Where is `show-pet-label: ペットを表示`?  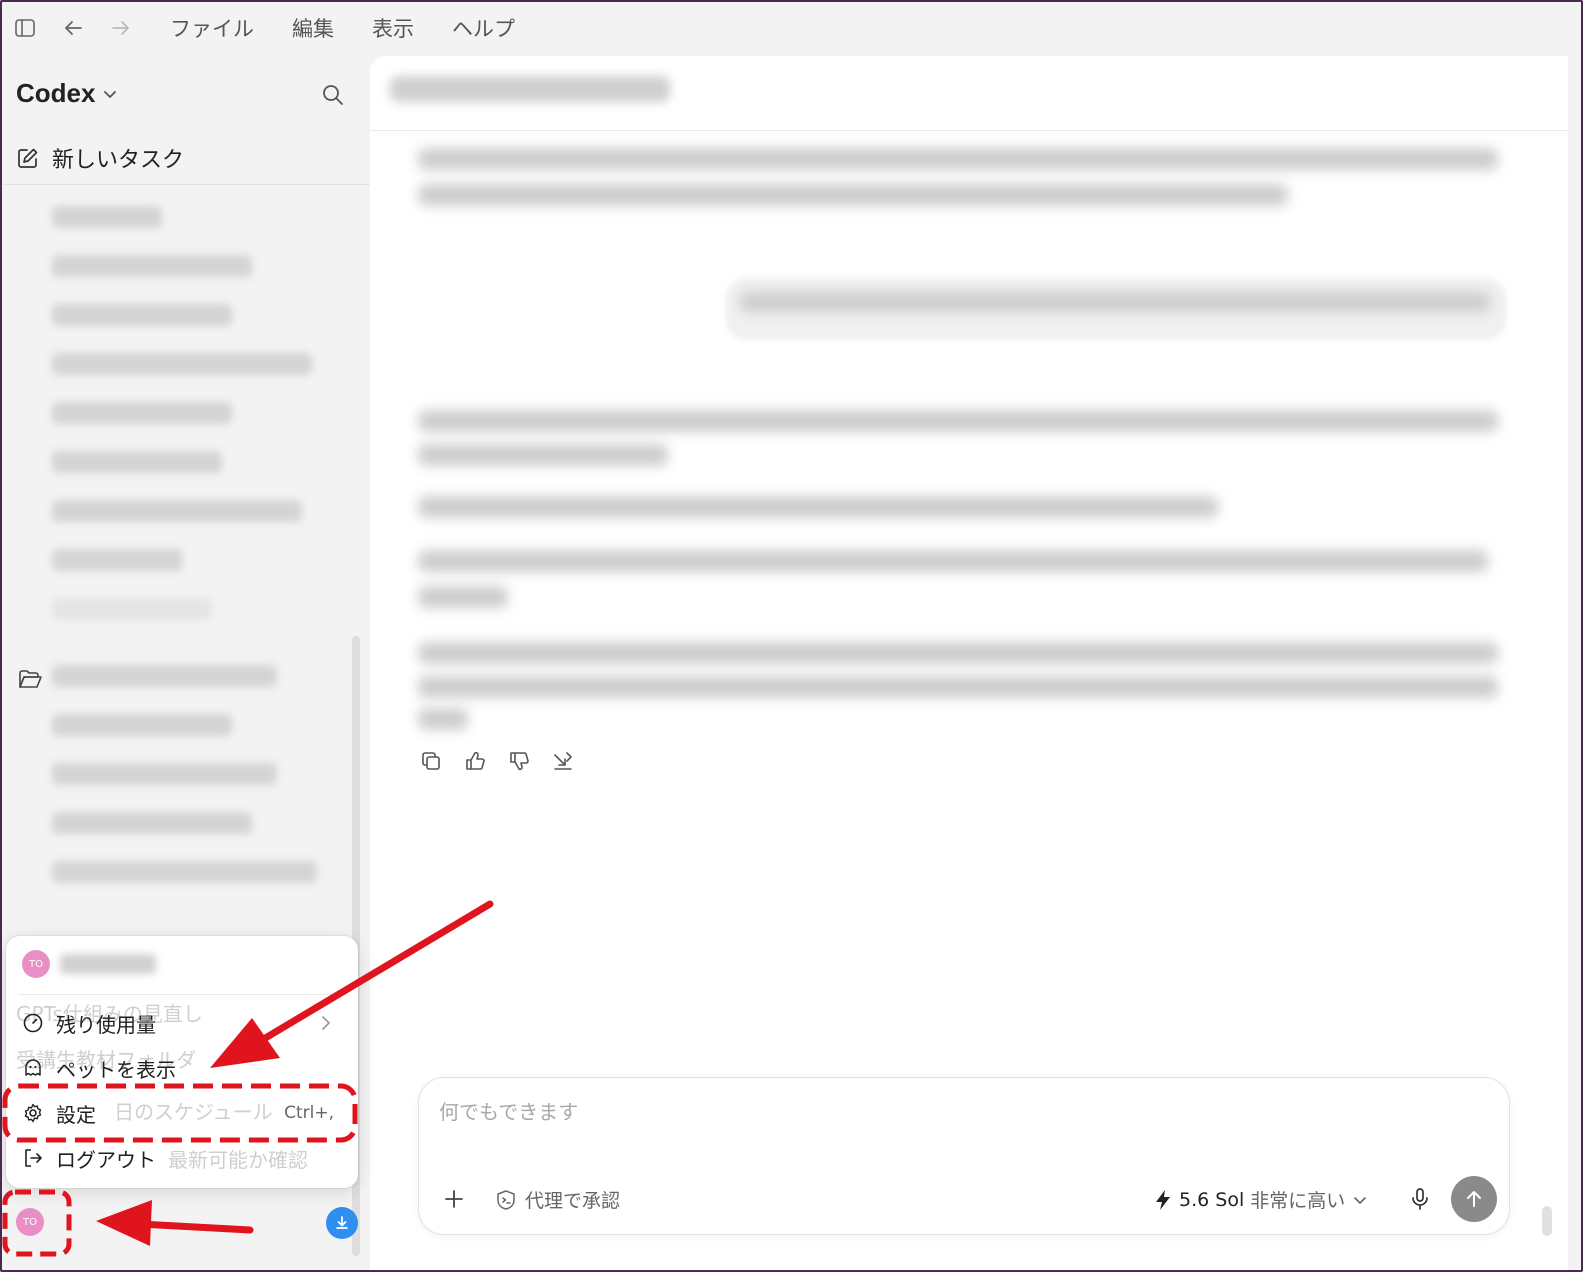 show-pet-label: ペットを表示 is located at coordinates (116, 1069).